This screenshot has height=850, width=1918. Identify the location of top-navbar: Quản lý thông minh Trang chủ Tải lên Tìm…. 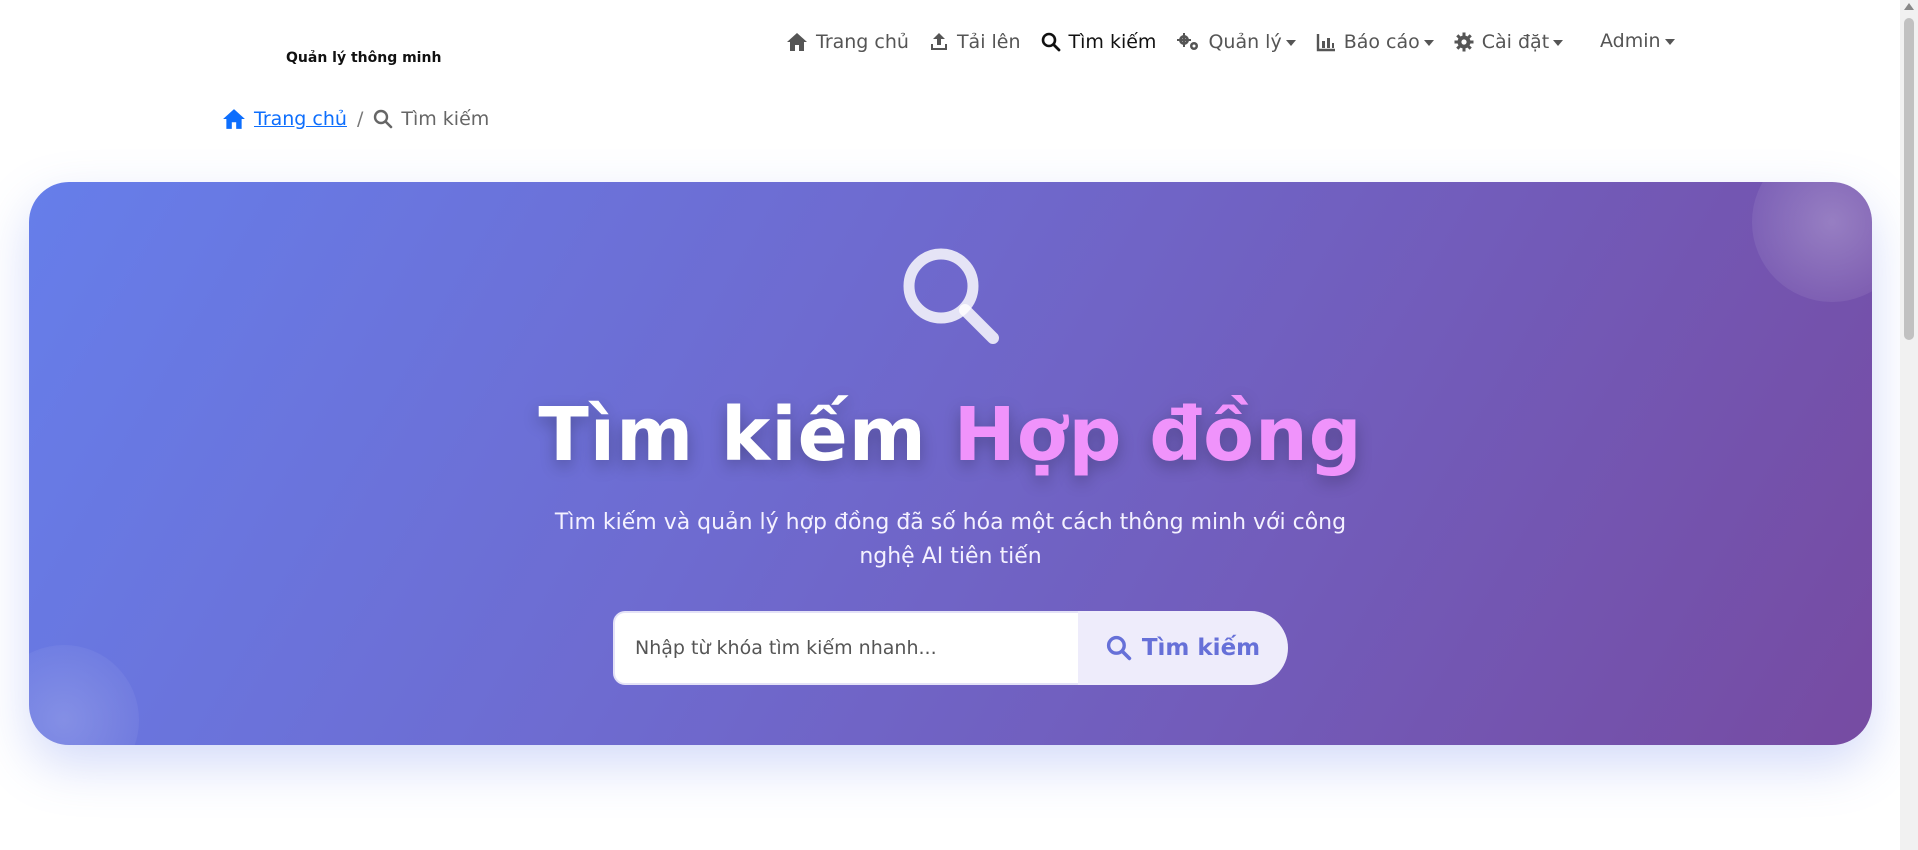
(950, 42).